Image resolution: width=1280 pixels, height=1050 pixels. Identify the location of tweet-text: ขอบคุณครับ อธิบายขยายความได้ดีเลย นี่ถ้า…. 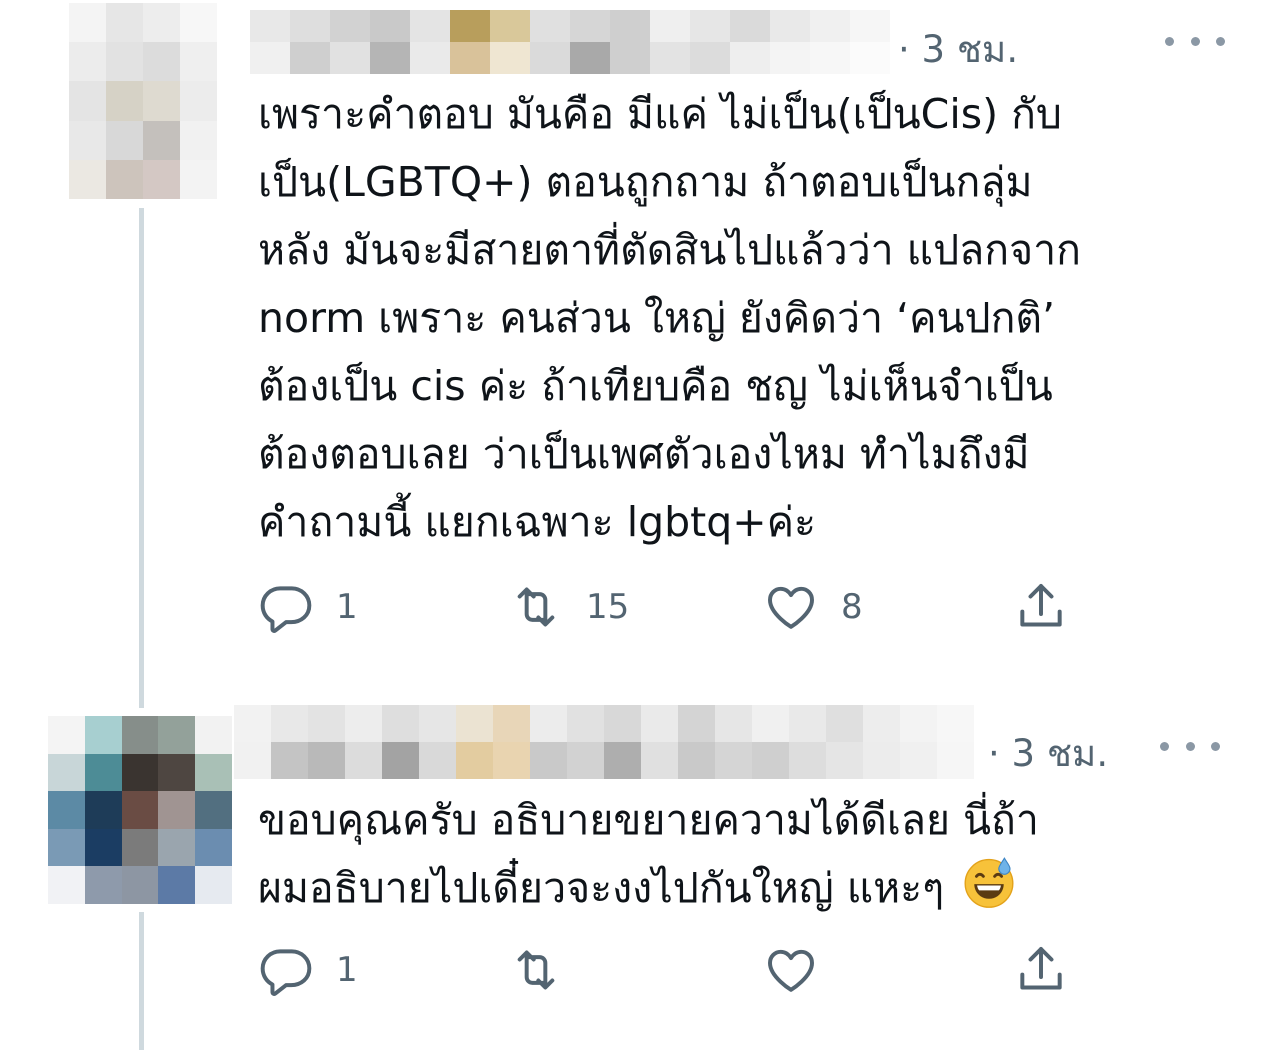
(758, 854).